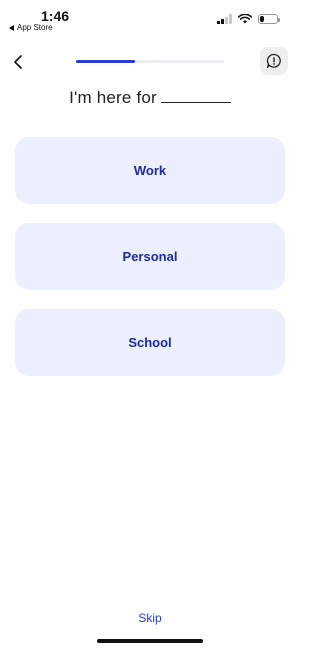  Describe the element at coordinates (150, 342) in the screenshot. I see `option-school-button: School` at that location.